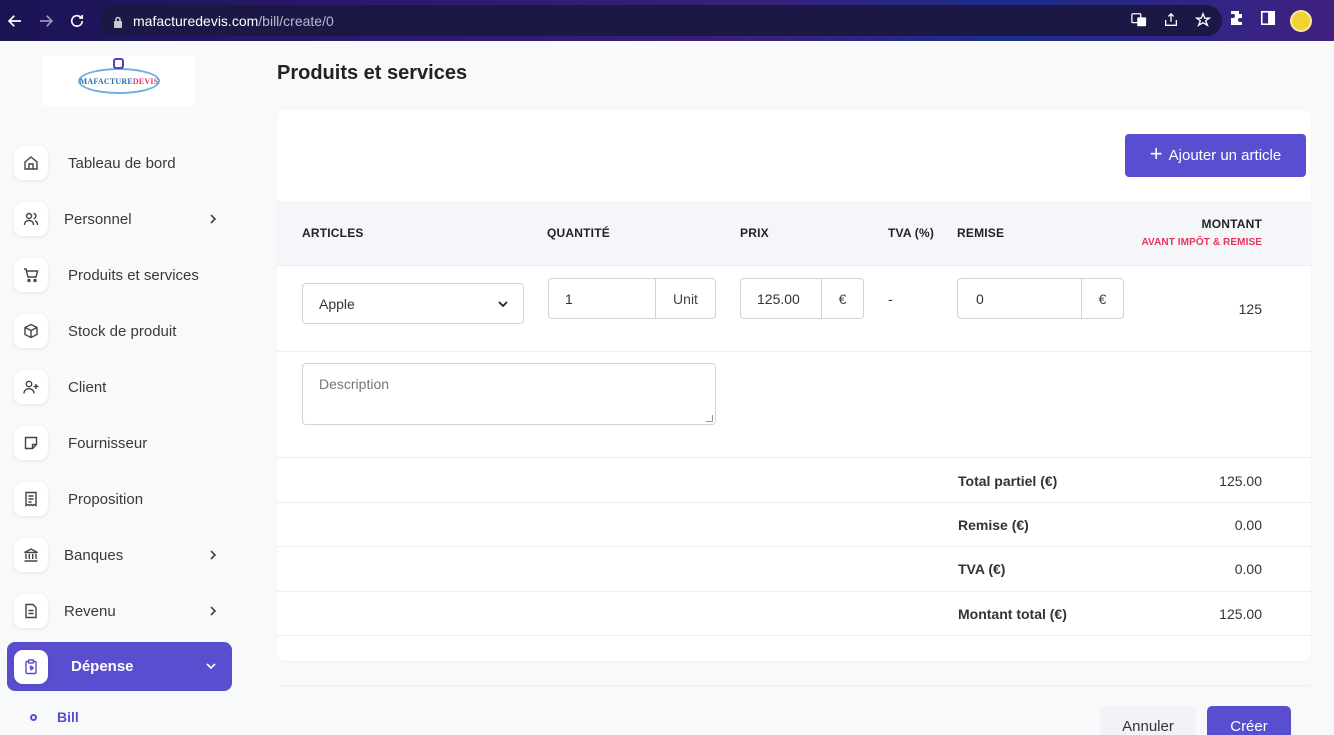 The image size is (1334, 735). What do you see at coordinates (632, 298) in the screenshot?
I see `quantity-input: 1 Unit` at bounding box center [632, 298].